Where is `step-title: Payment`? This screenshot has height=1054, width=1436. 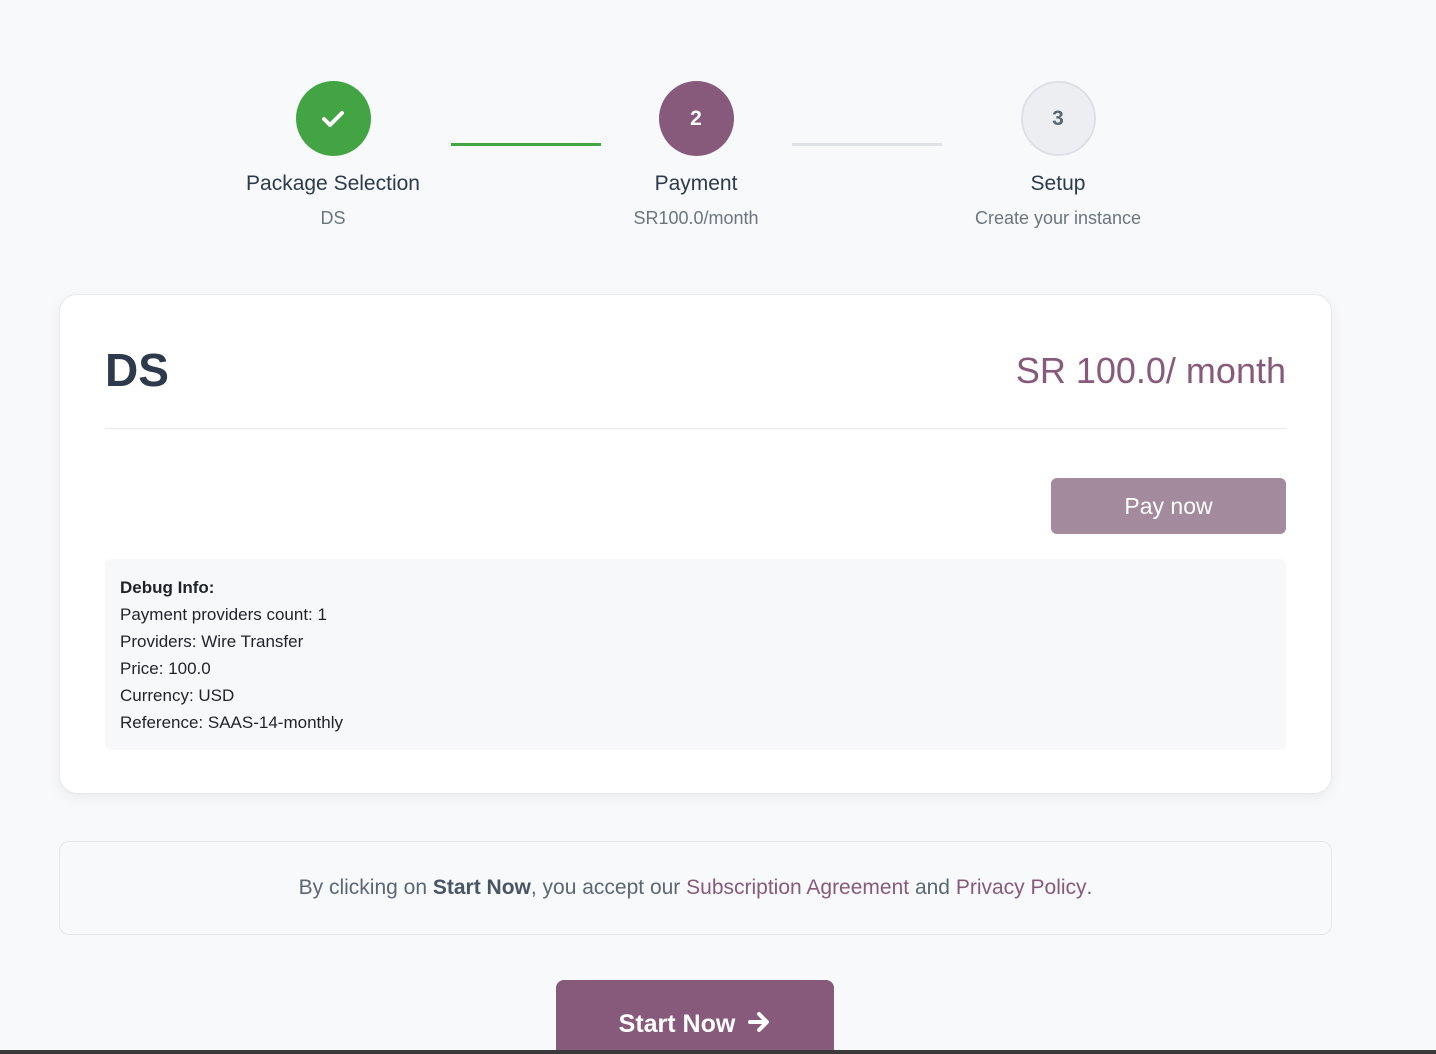
step-title: Payment is located at coordinates (696, 183).